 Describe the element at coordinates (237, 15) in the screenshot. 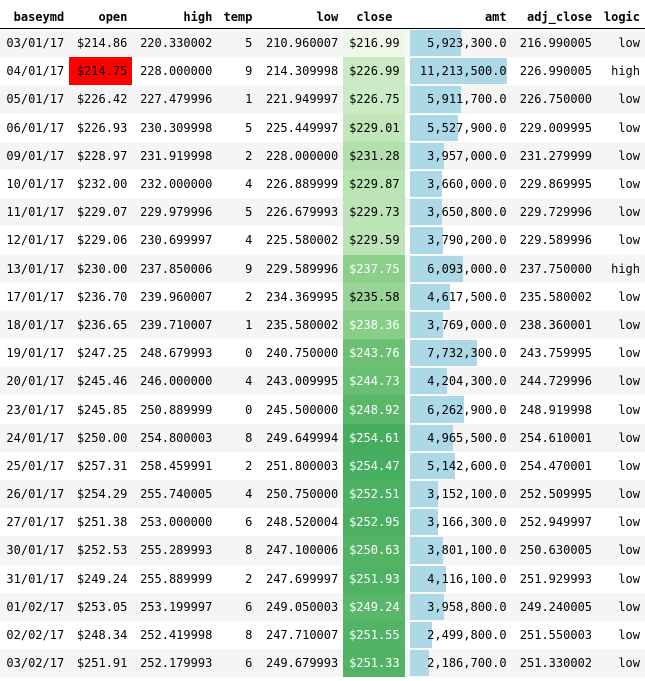

I see `column-header-temp: temp` at that location.